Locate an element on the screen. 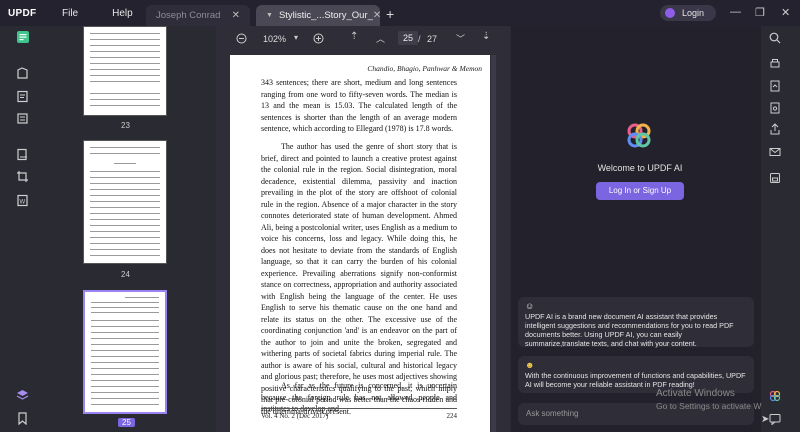  save-icon is located at coordinates (775, 178).